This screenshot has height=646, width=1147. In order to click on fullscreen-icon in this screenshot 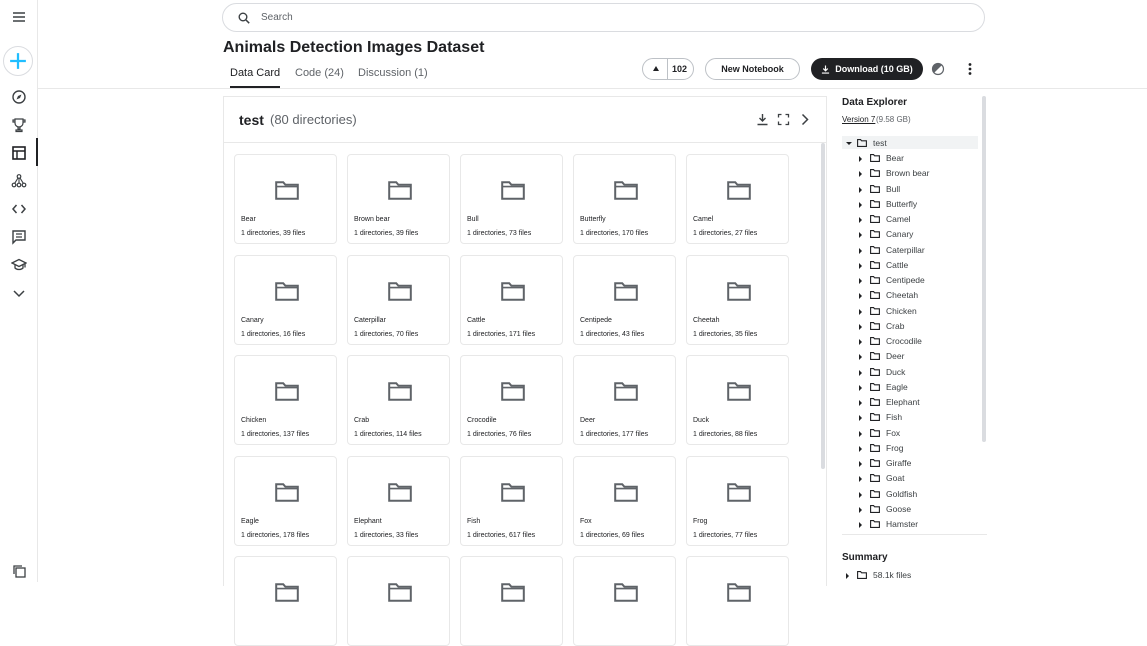, I will do `click(783, 119)`.